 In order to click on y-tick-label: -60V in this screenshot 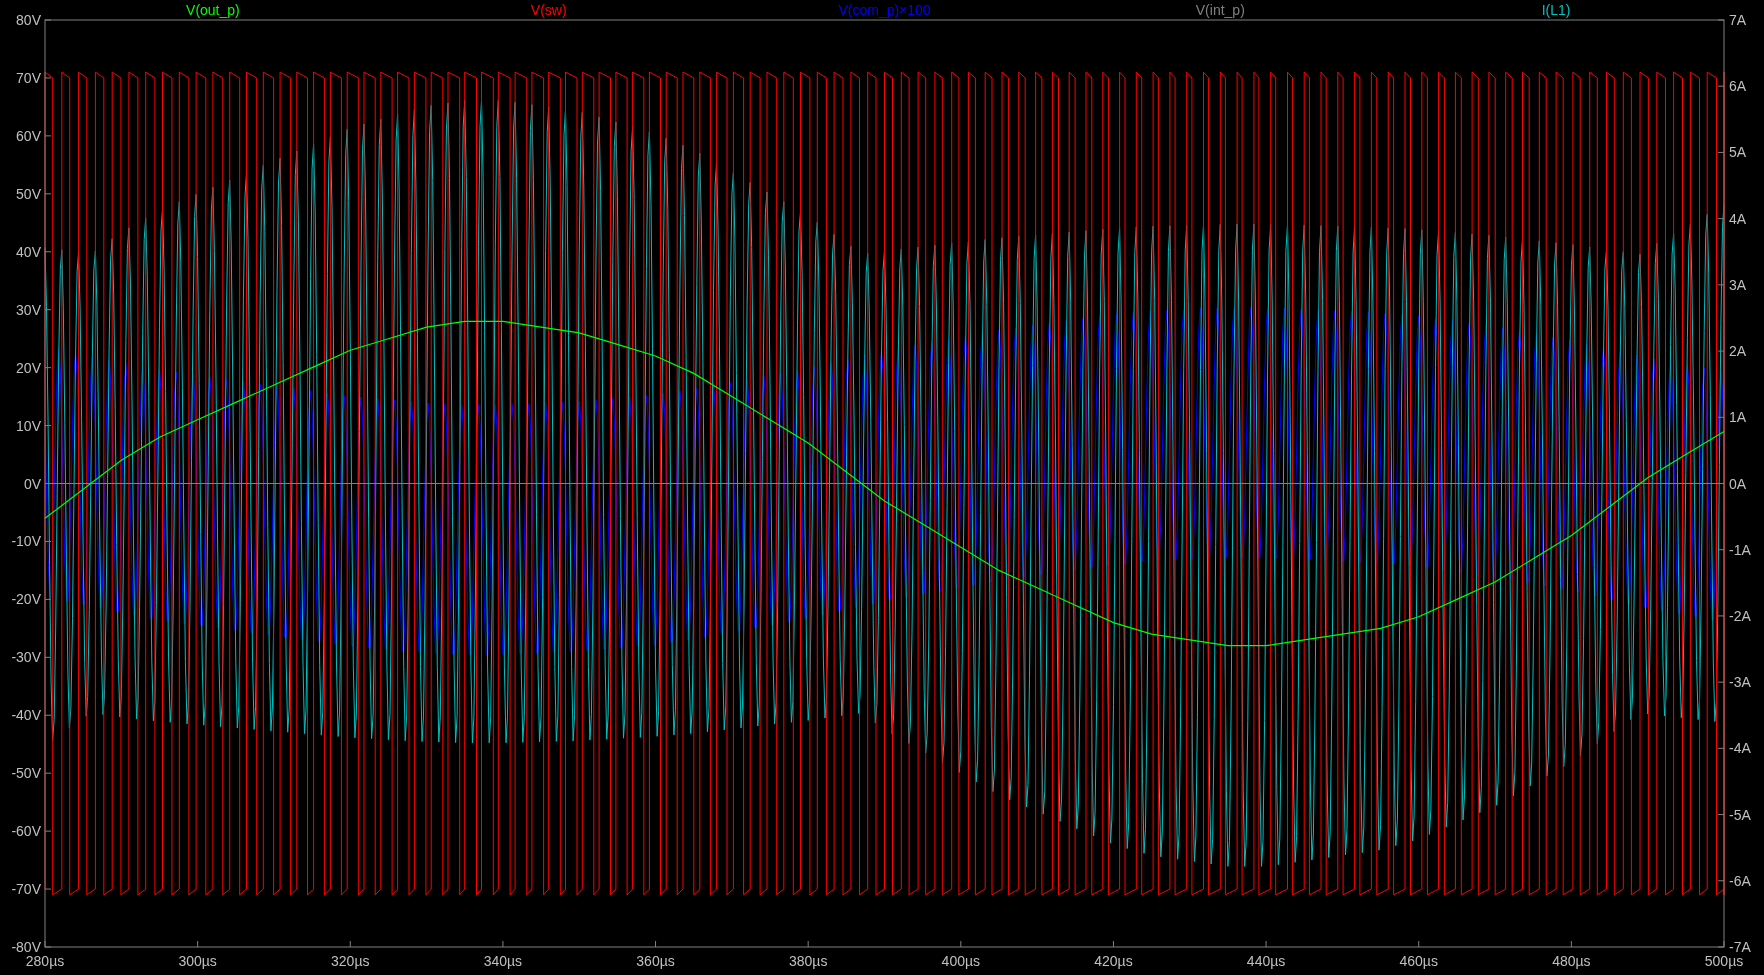, I will do `click(26, 831)`.